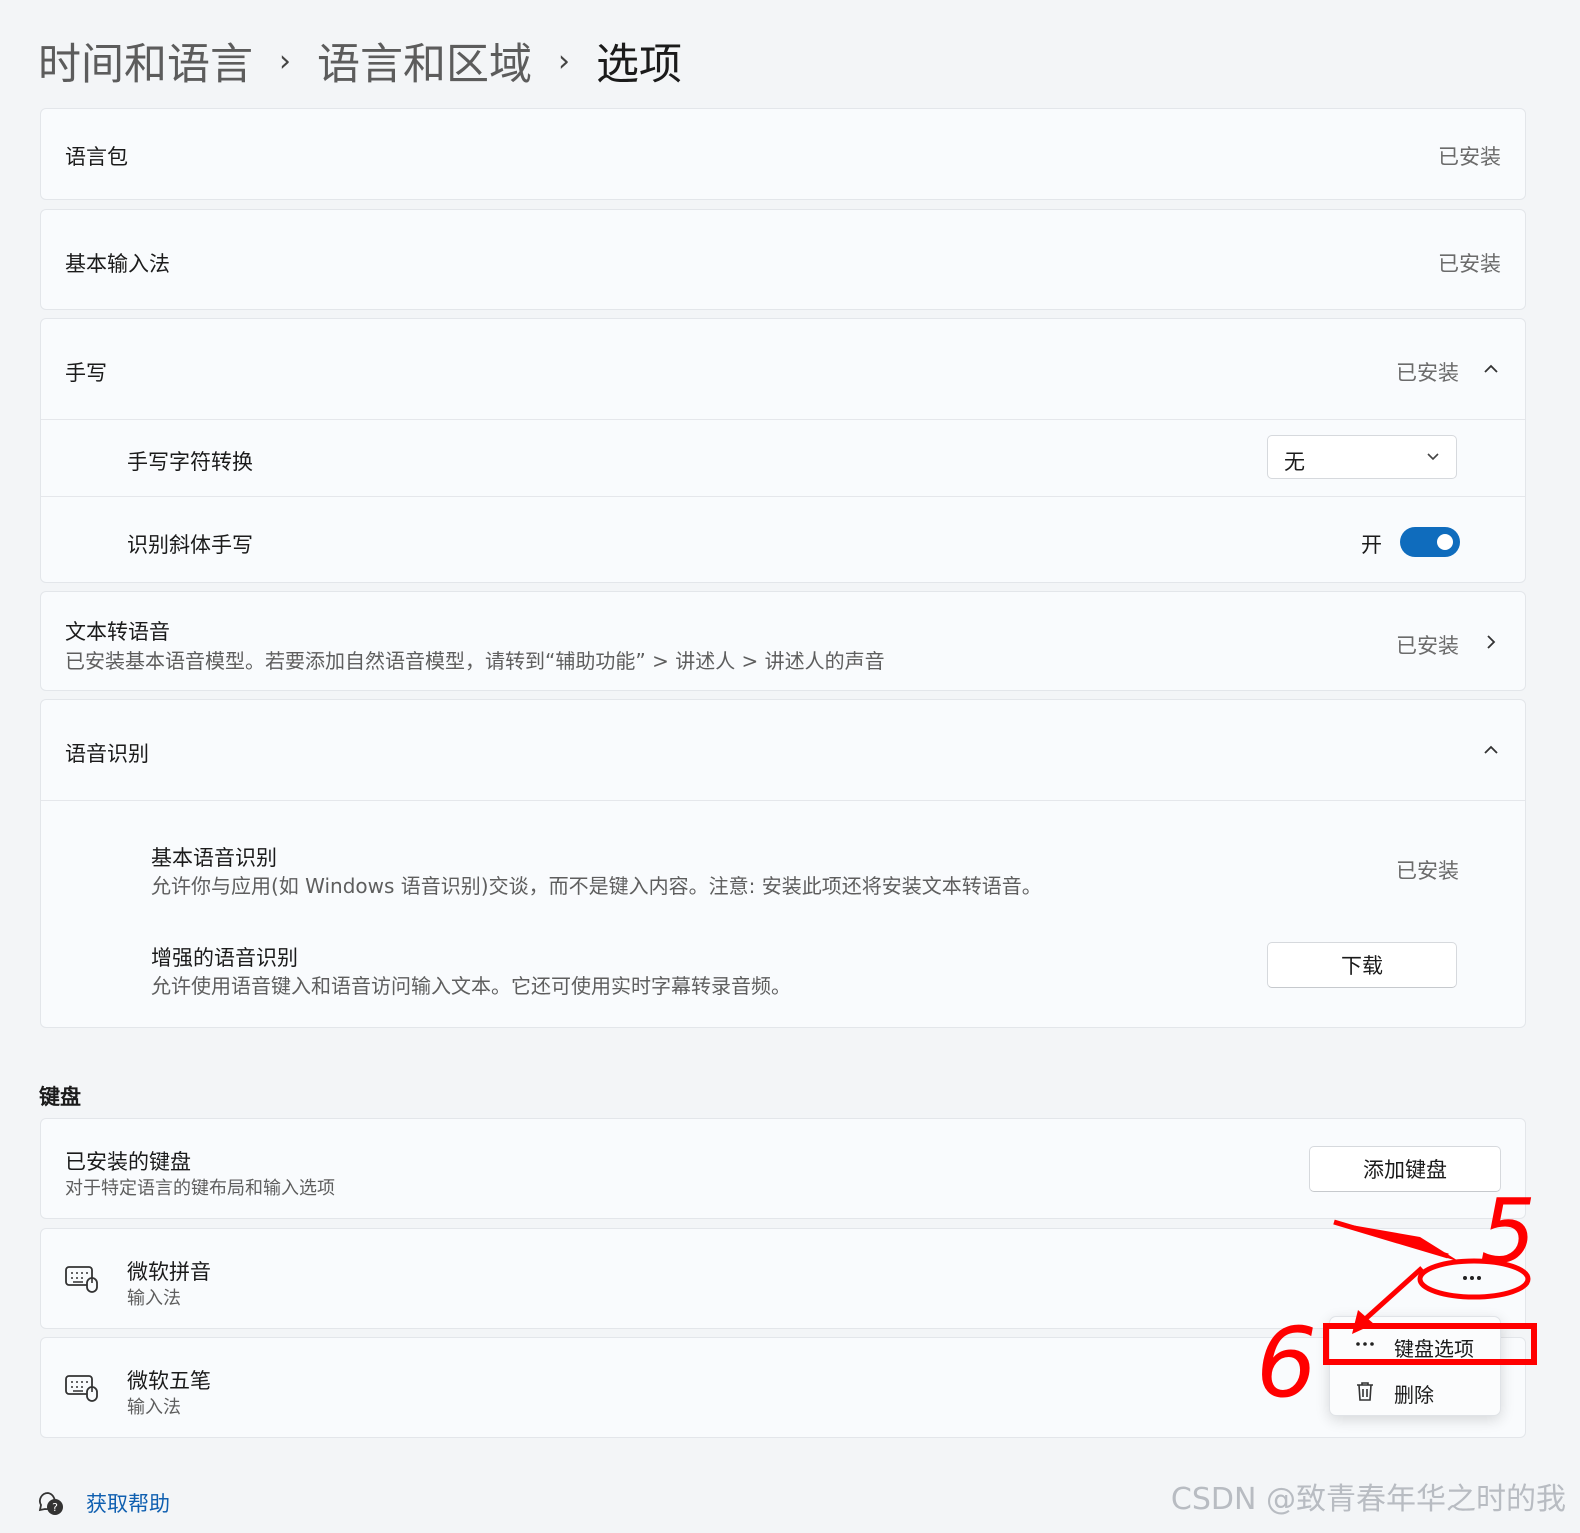 The height and width of the screenshot is (1533, 1580). What do you see at coordinates (783, 154) in the screenshot?
I see `language-pack-card: 语言包 已安装` at bounding box center [783, 154].